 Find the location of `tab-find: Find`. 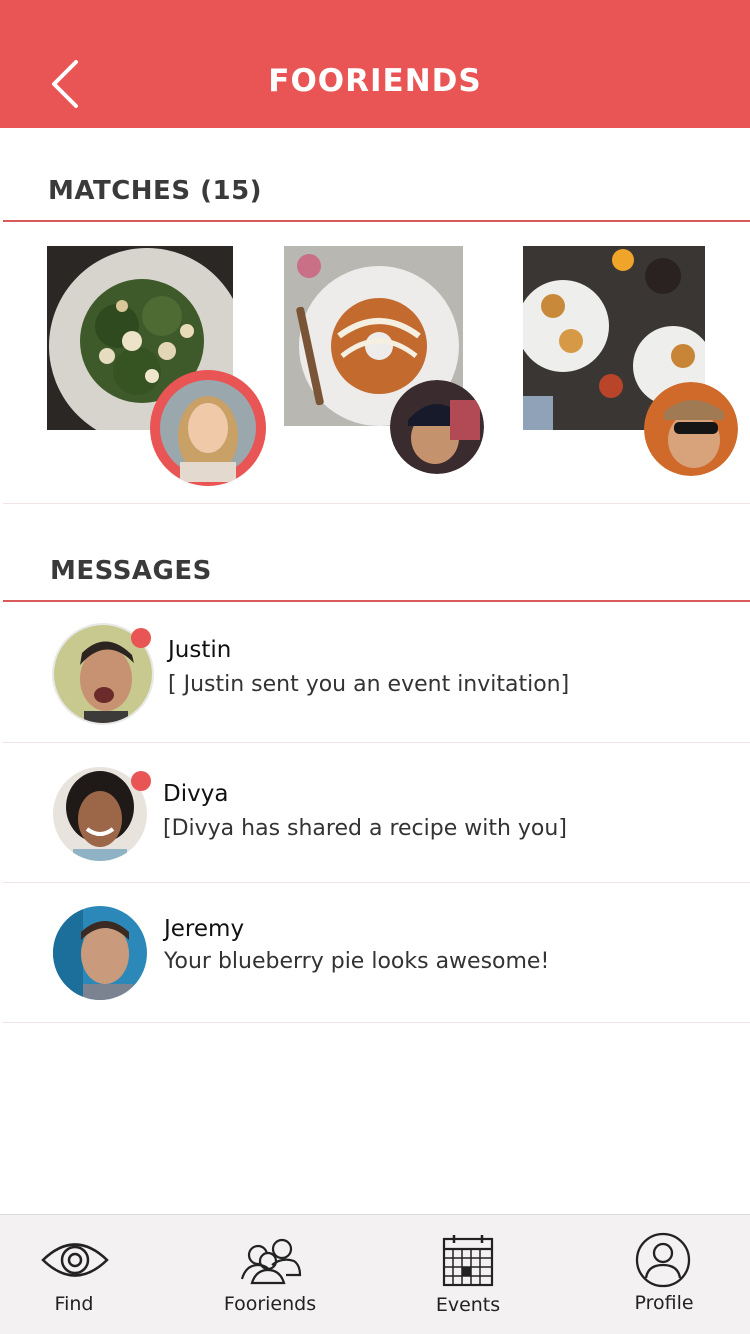

tab-find: Find is located at coordinates (77, 1274).